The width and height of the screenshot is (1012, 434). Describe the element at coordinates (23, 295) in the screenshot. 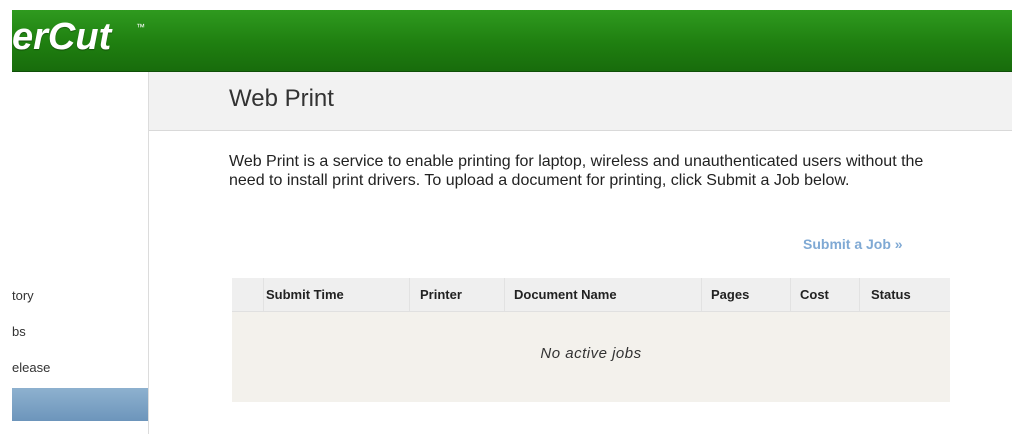

I see `sidebar-item-history: tory` at that location.